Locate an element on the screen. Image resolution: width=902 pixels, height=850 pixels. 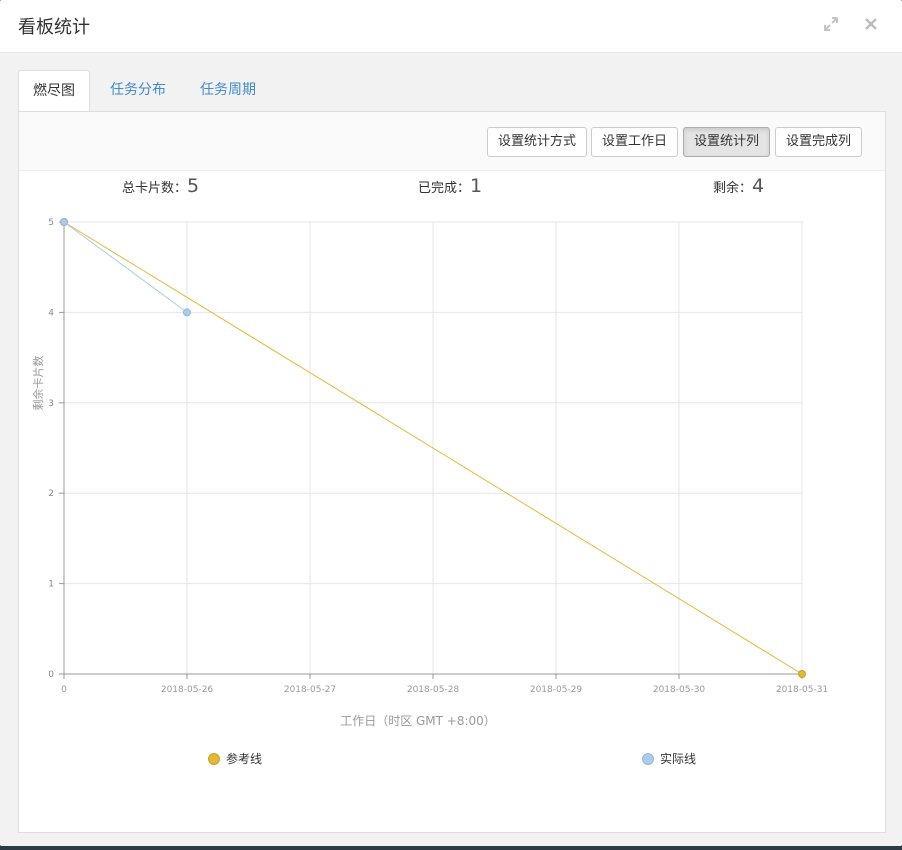
legend-label-reference: 参考线 is located at coordinates (244, 759).